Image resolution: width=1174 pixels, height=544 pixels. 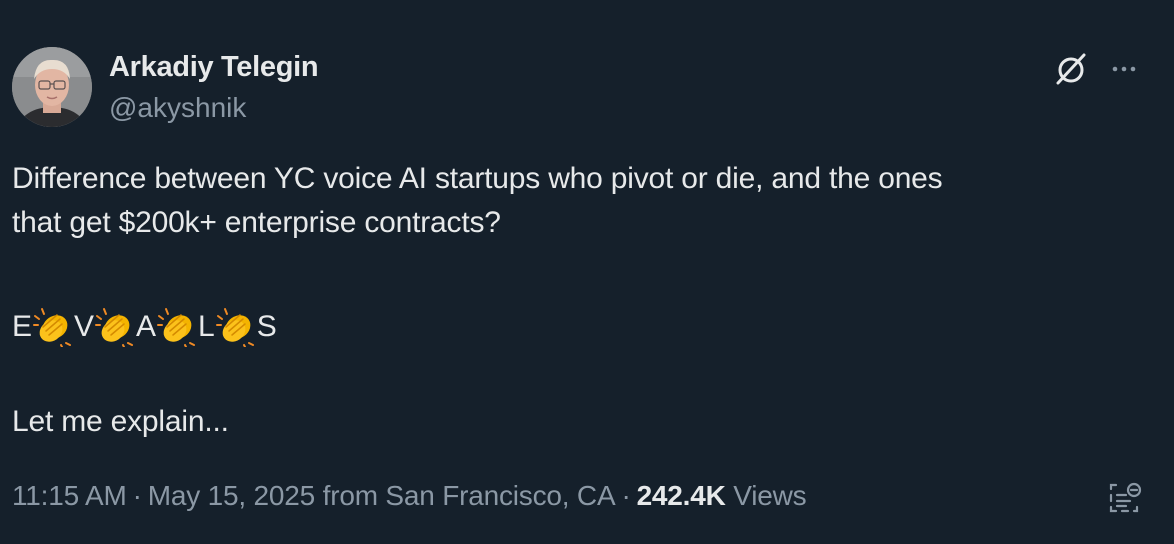 I want to click on views-label: Views, so click(x=770, y=495).